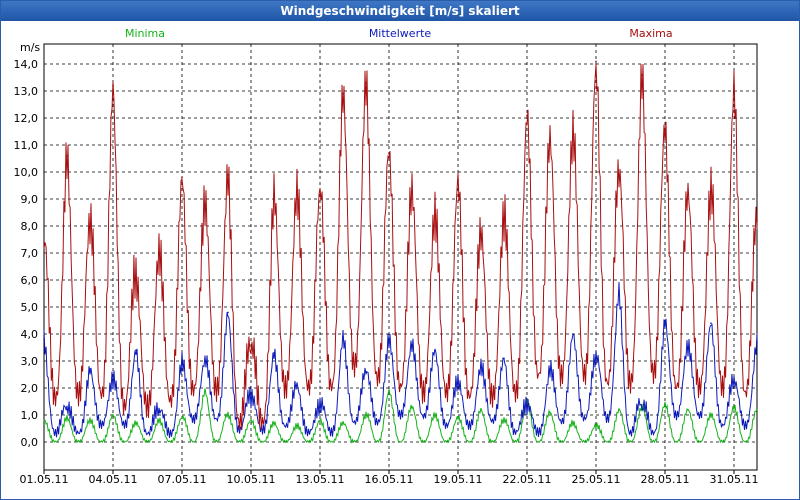 This screenshot has width=800, height=500. Describe the element at coordinates (26, 64) in the screenshot. I see `y-tick-label: 14,0` at that location.